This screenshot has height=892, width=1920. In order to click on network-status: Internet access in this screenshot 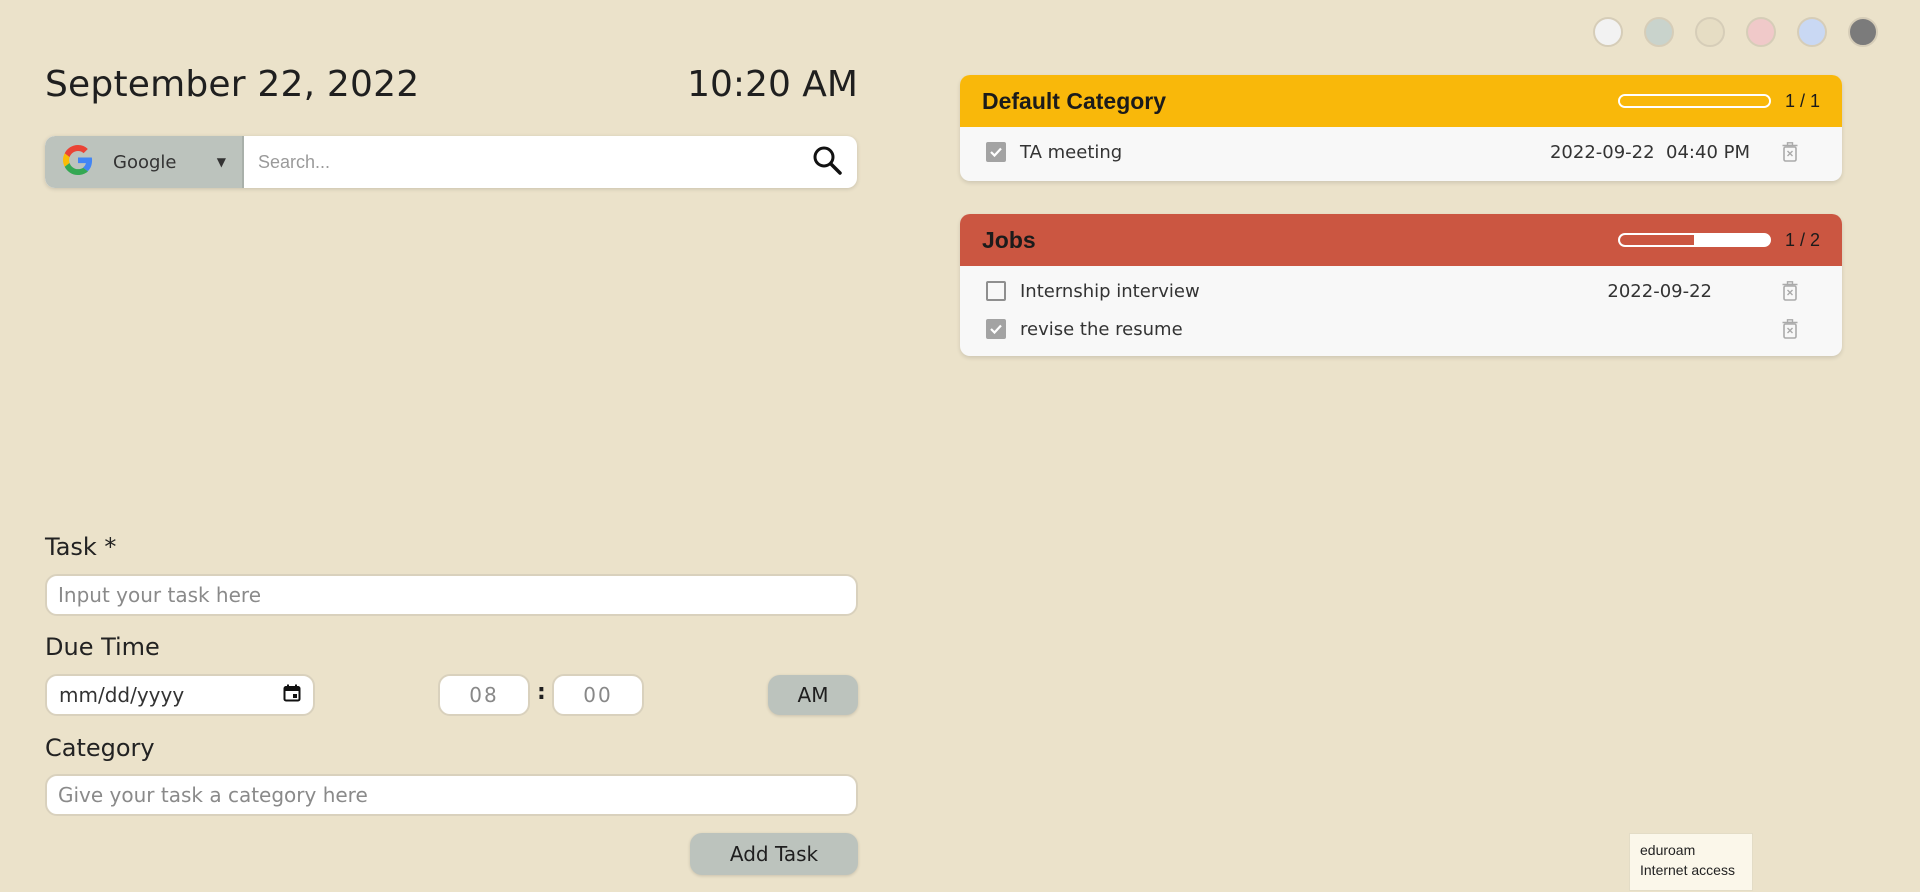, I will do `click(1687, 870)`.